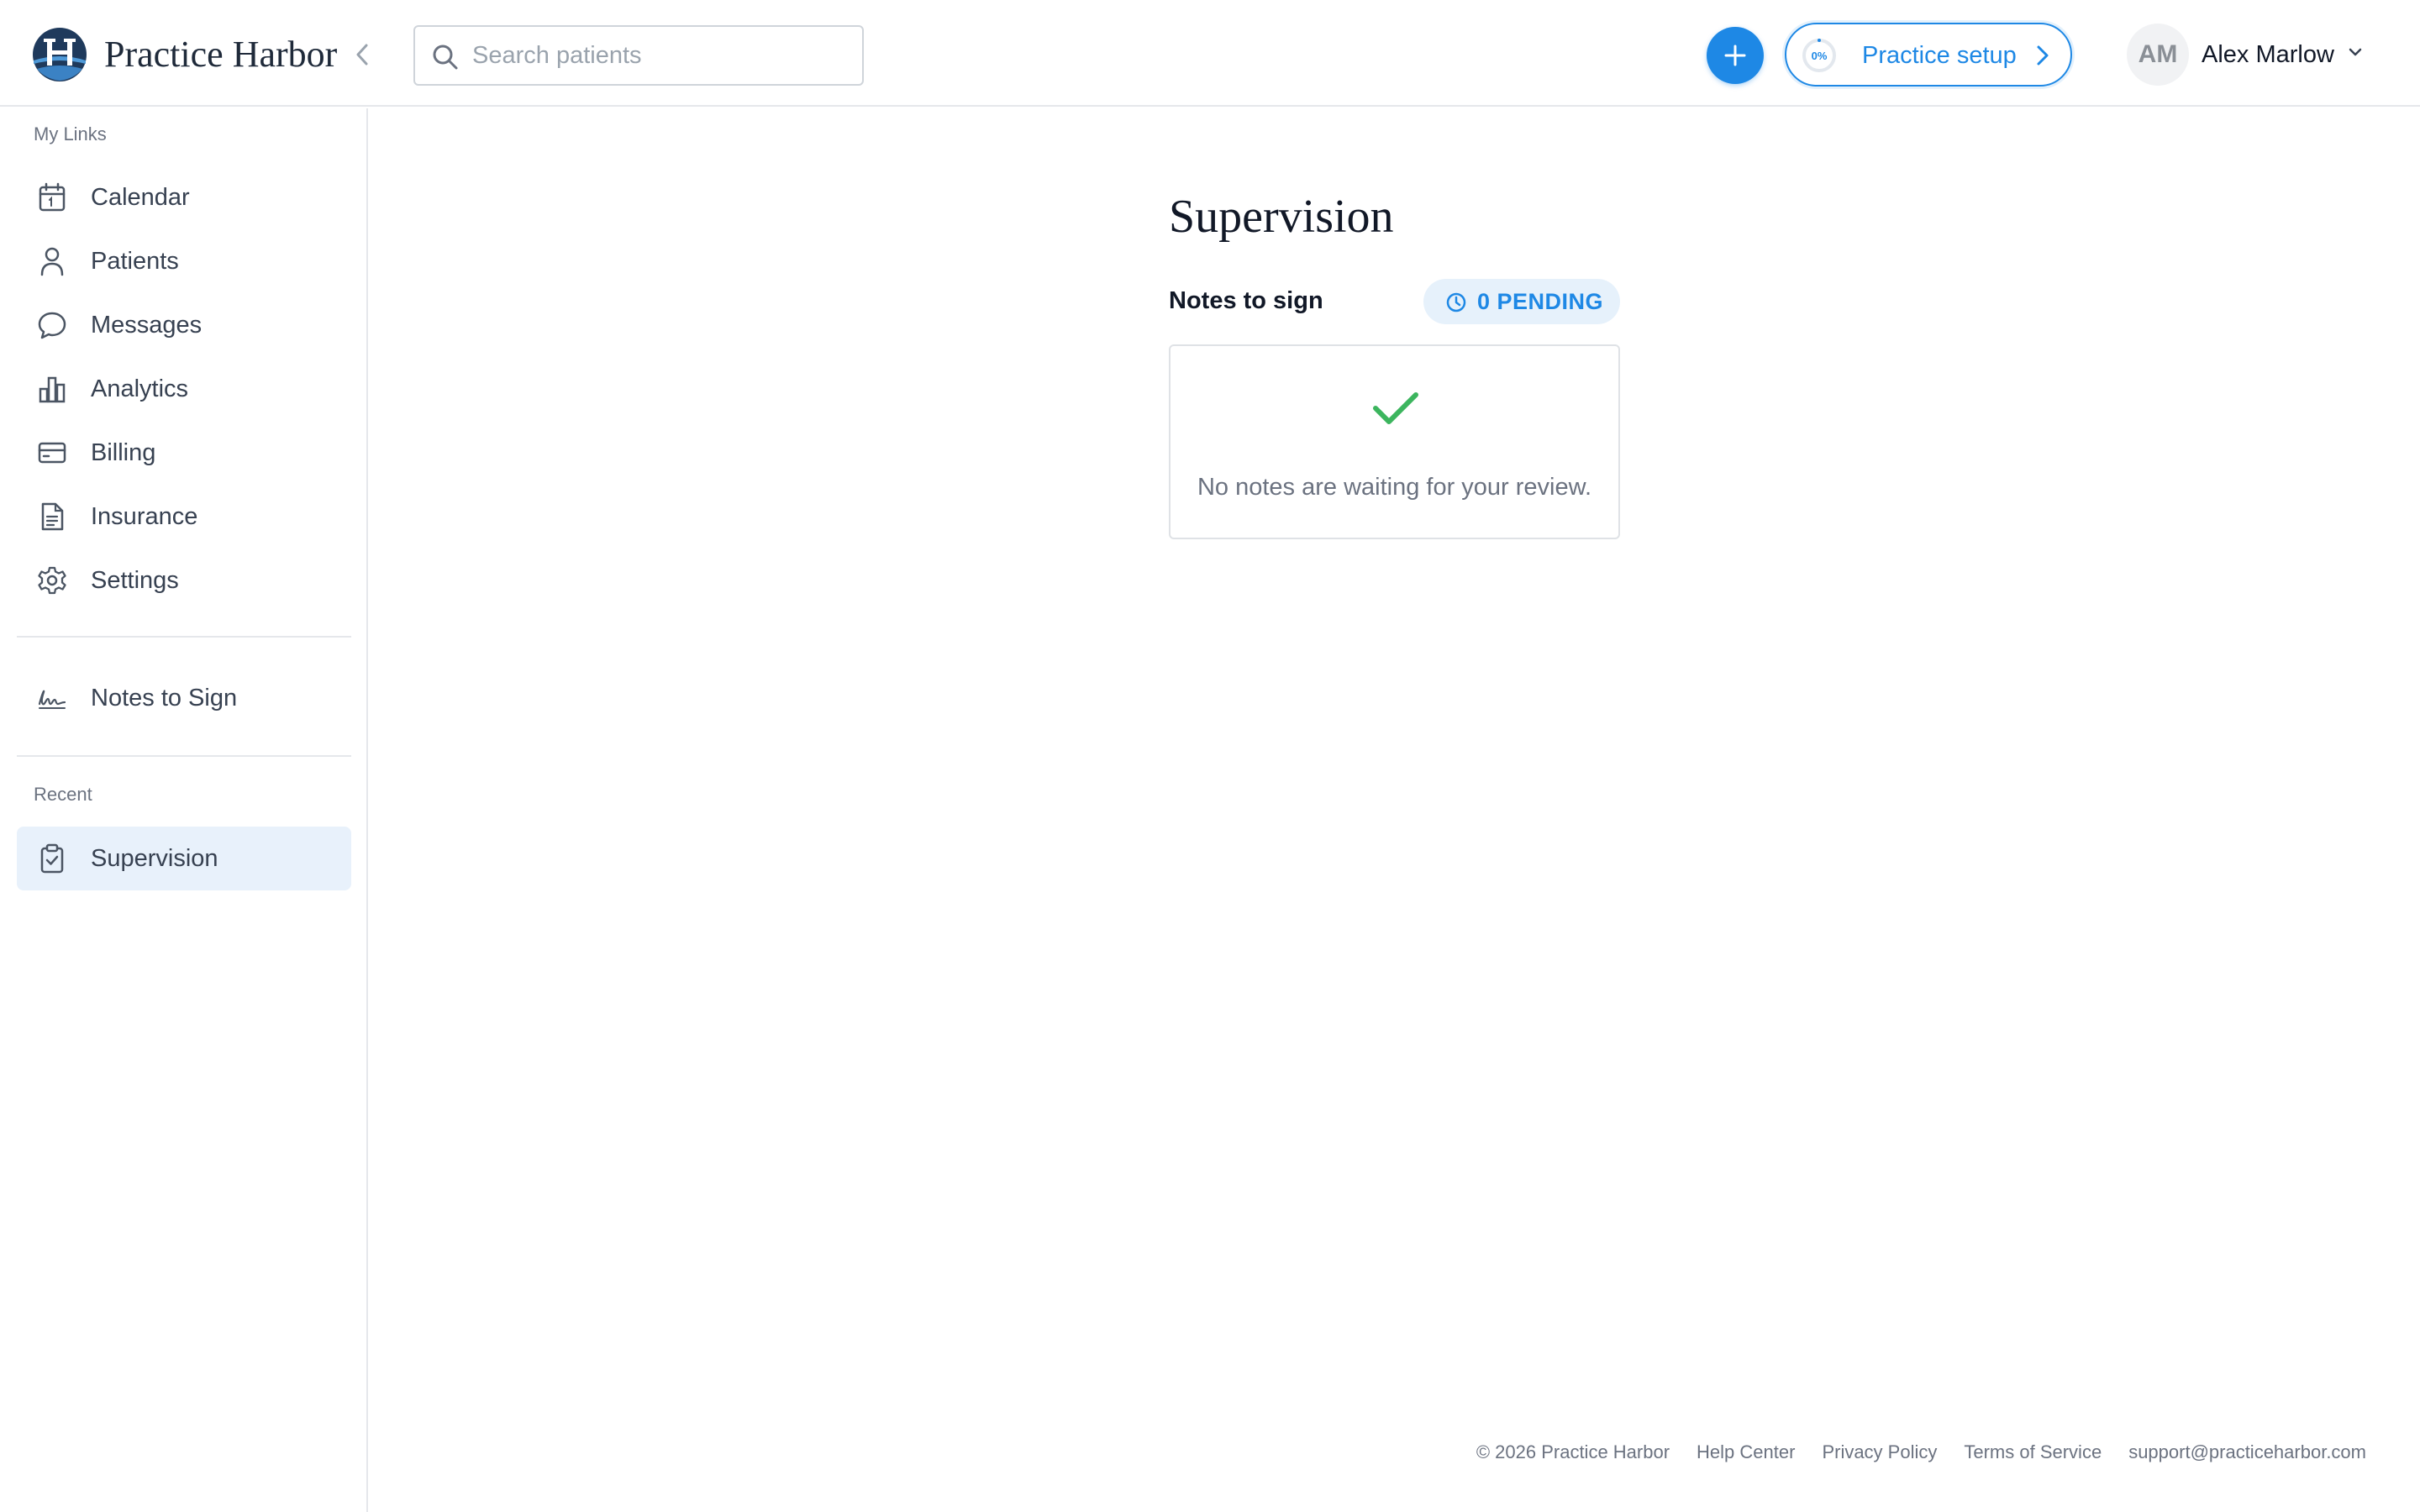 This screenshot has height=1512, width=2420. I want to click on pending-badge: 0 PENDING, so click(1522, 301).